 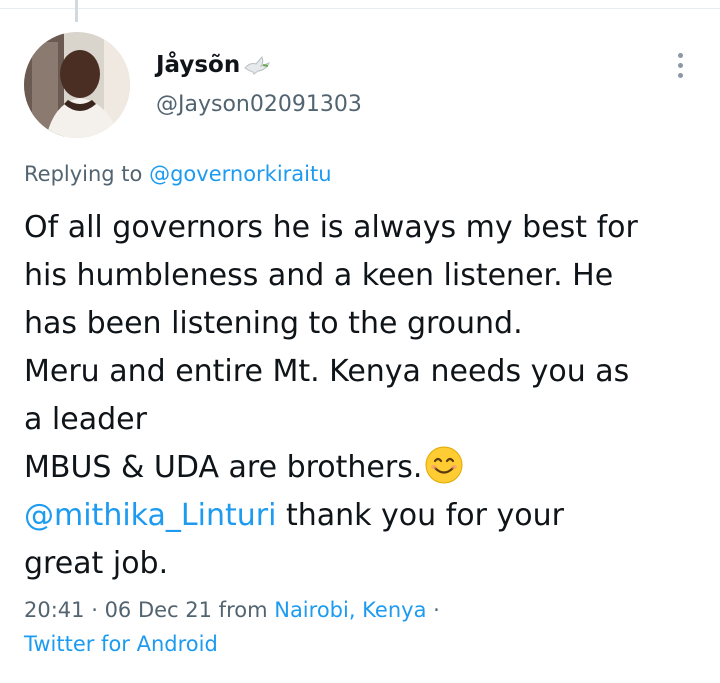 I want to click on tweet-text-line: has been listening to the ground., so click(x=273, y=323).